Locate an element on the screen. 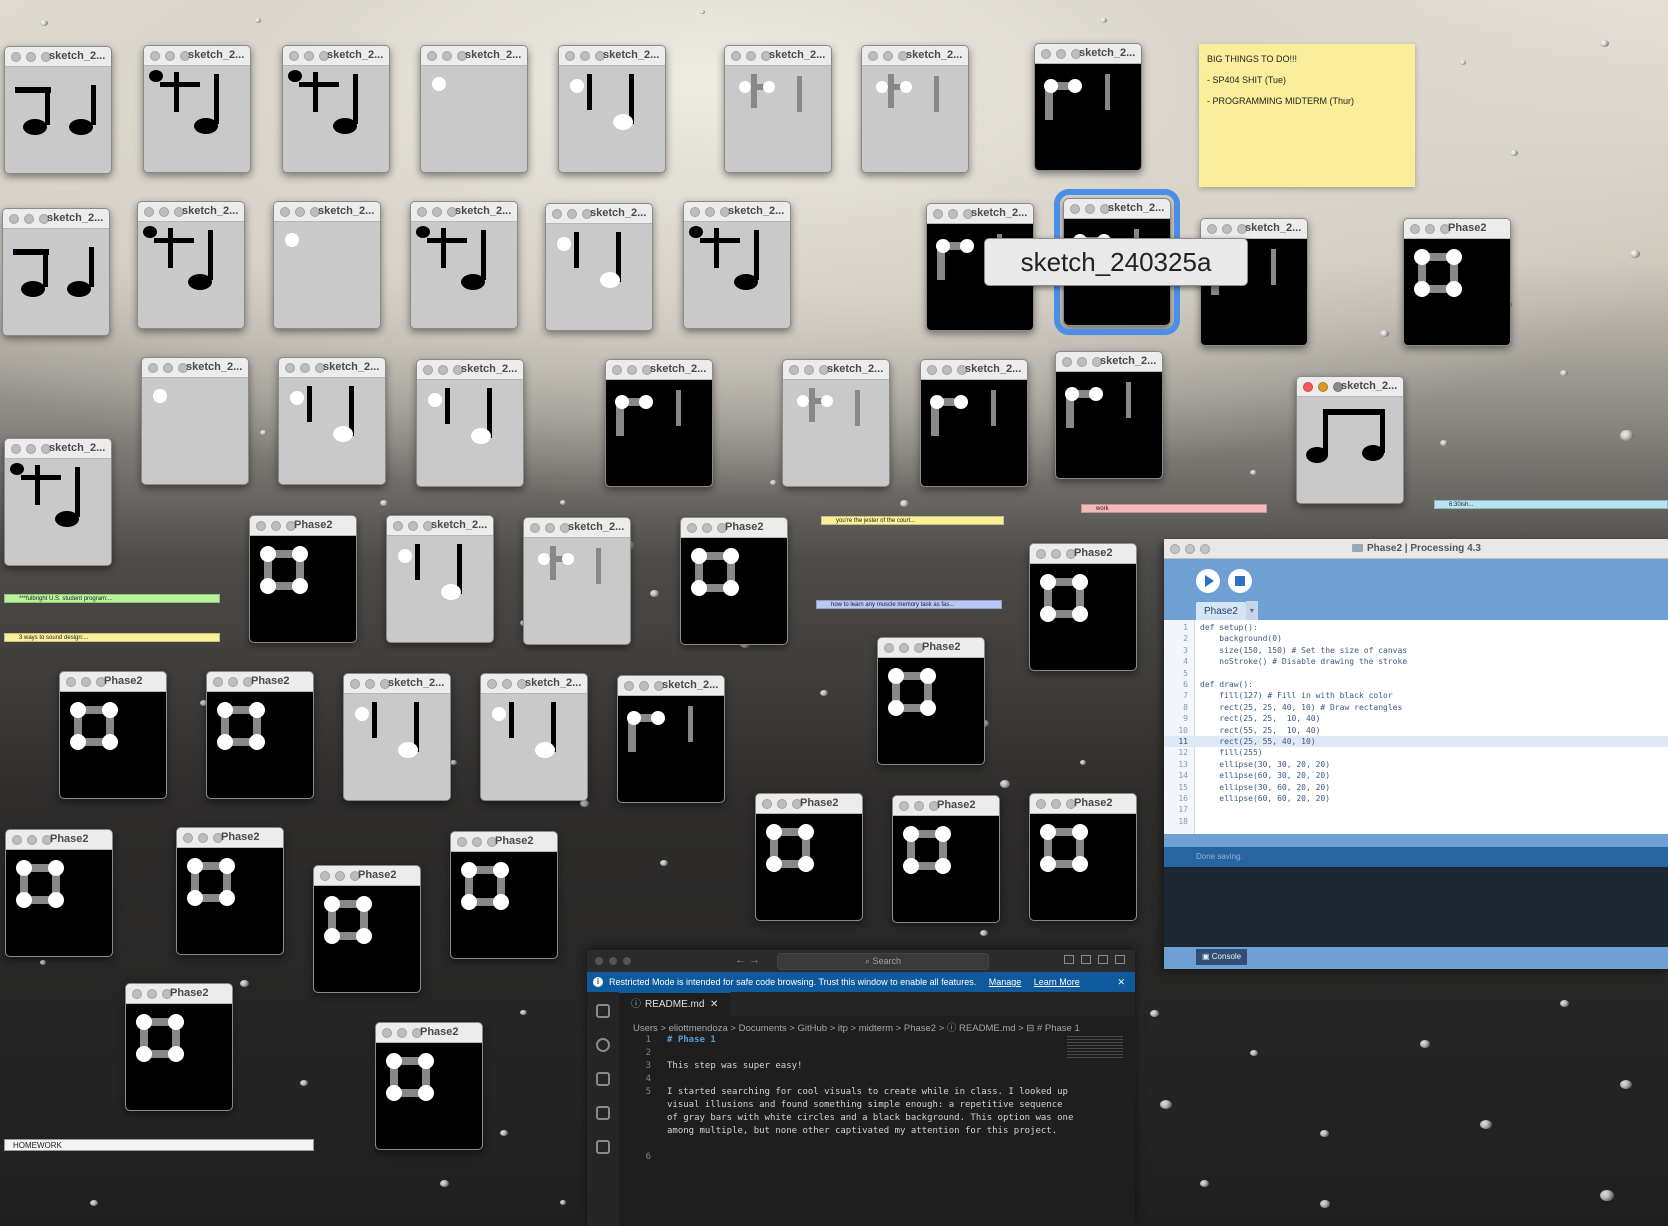 The image size is (1668, 1226). code-line: 13 ellipse(30, 30, 20, 20) is located at coordinates (1416, 764).